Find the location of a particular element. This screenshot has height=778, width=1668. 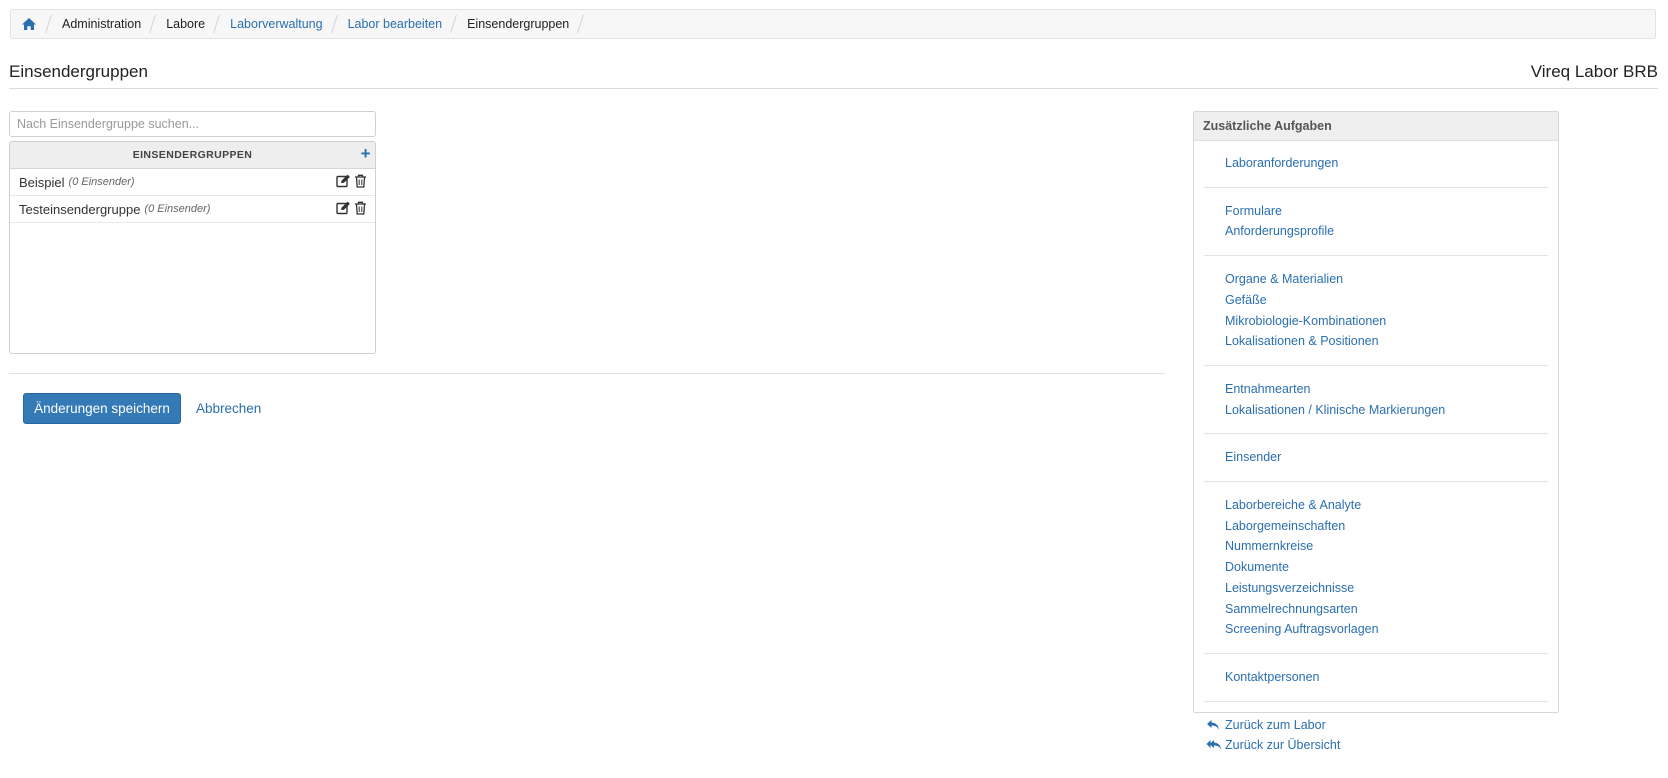

back-to-lab-link: Zurück zum Labor is located at coordinates (1376, 725).